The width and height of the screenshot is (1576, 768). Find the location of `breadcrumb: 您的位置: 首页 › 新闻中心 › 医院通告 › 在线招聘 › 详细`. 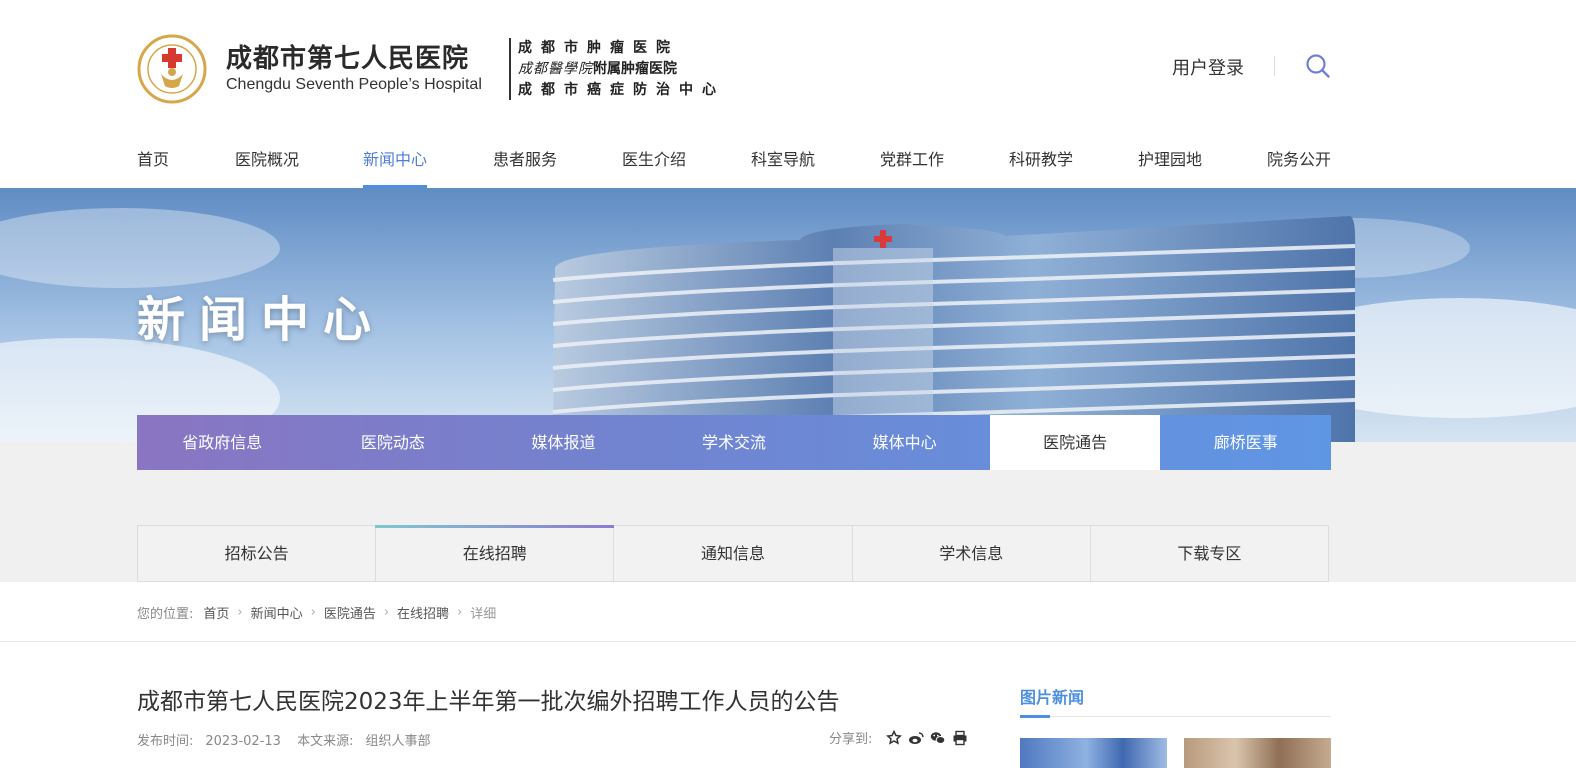

breadcrumb: 您的位置: 首页 › 新闻中心 › 医院通告 › 在线招聘 › 详细 is located at coordinates (316, 612).